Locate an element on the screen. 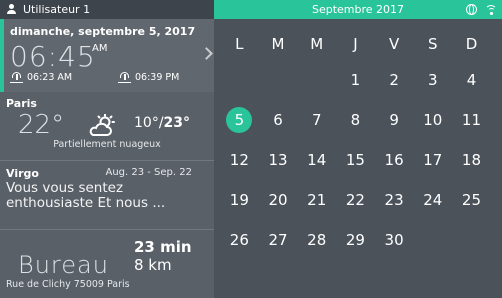  clock-date: dimanche, septembre 5, 2017 is located at coordinates (103, 31).